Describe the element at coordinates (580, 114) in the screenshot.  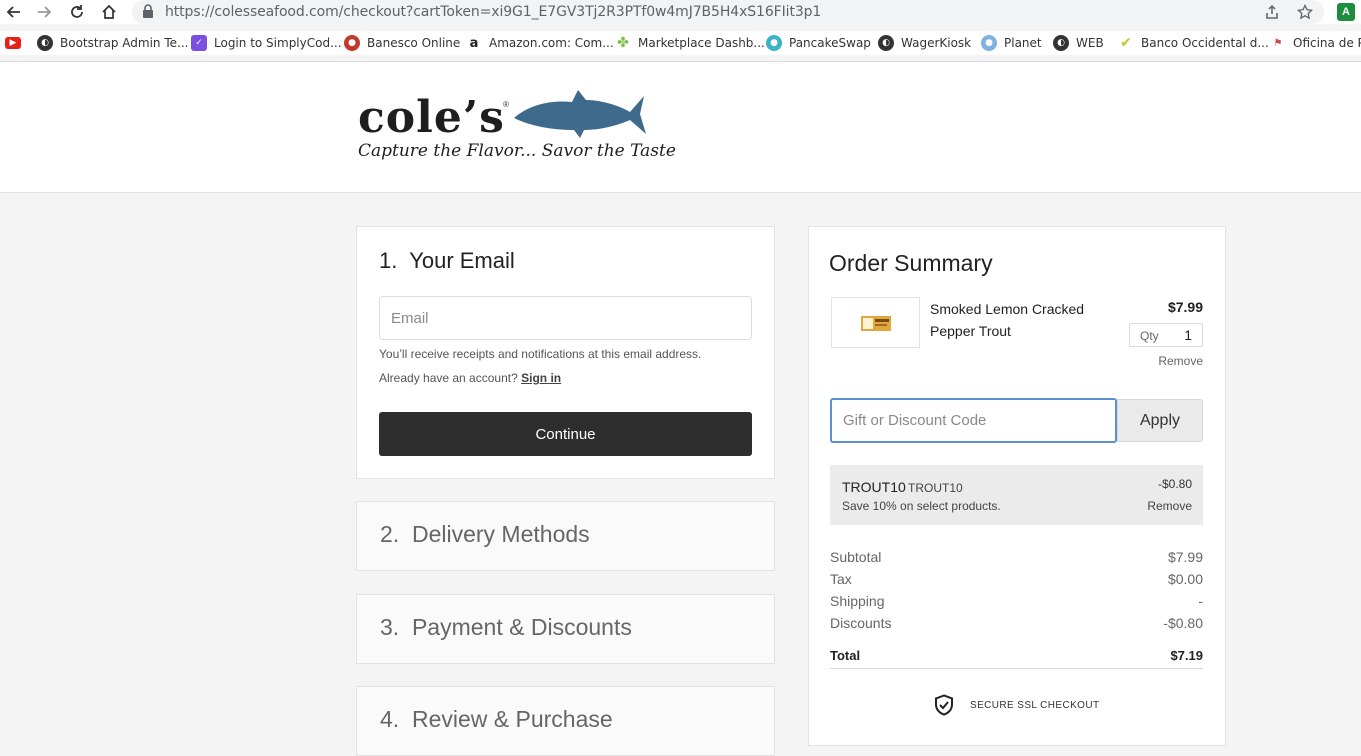
I see `fish-icon` at that location.